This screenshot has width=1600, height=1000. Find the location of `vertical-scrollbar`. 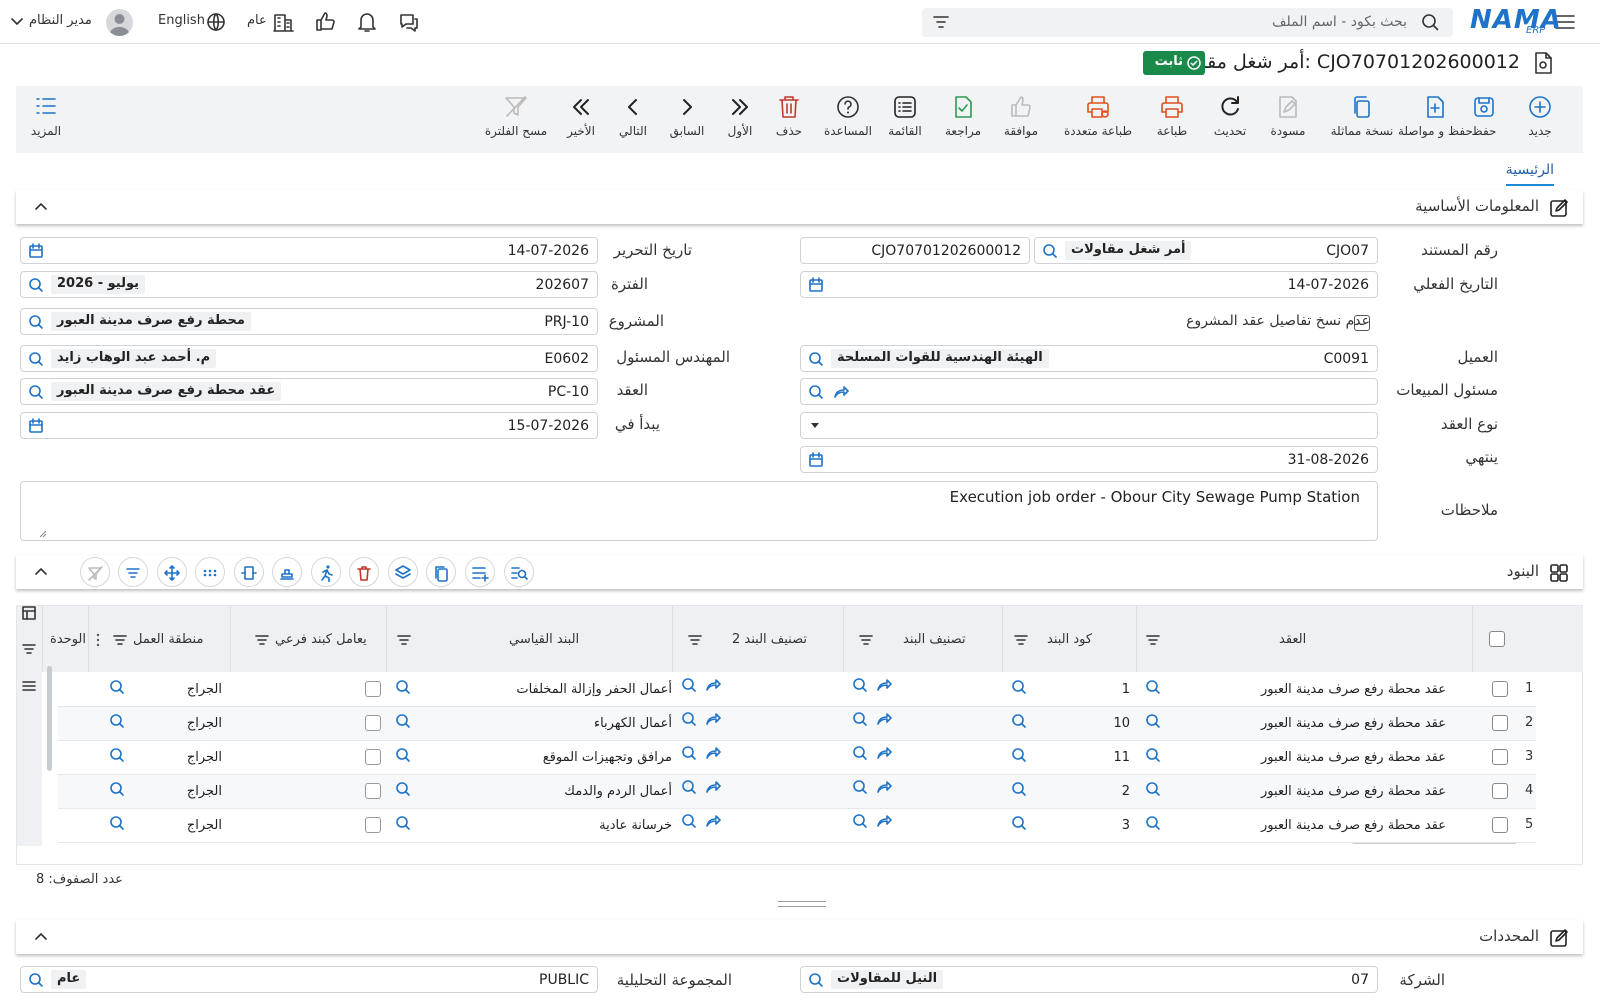

vertical-scrollbar is located at coordinates (49, 718).